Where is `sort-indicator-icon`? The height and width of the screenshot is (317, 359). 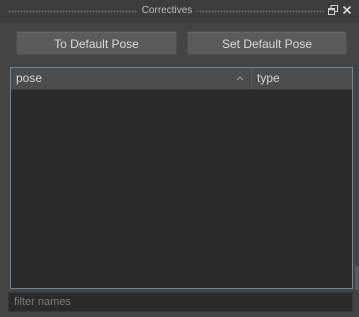
sort-indicator-icon is located at coordinates (240, 78).